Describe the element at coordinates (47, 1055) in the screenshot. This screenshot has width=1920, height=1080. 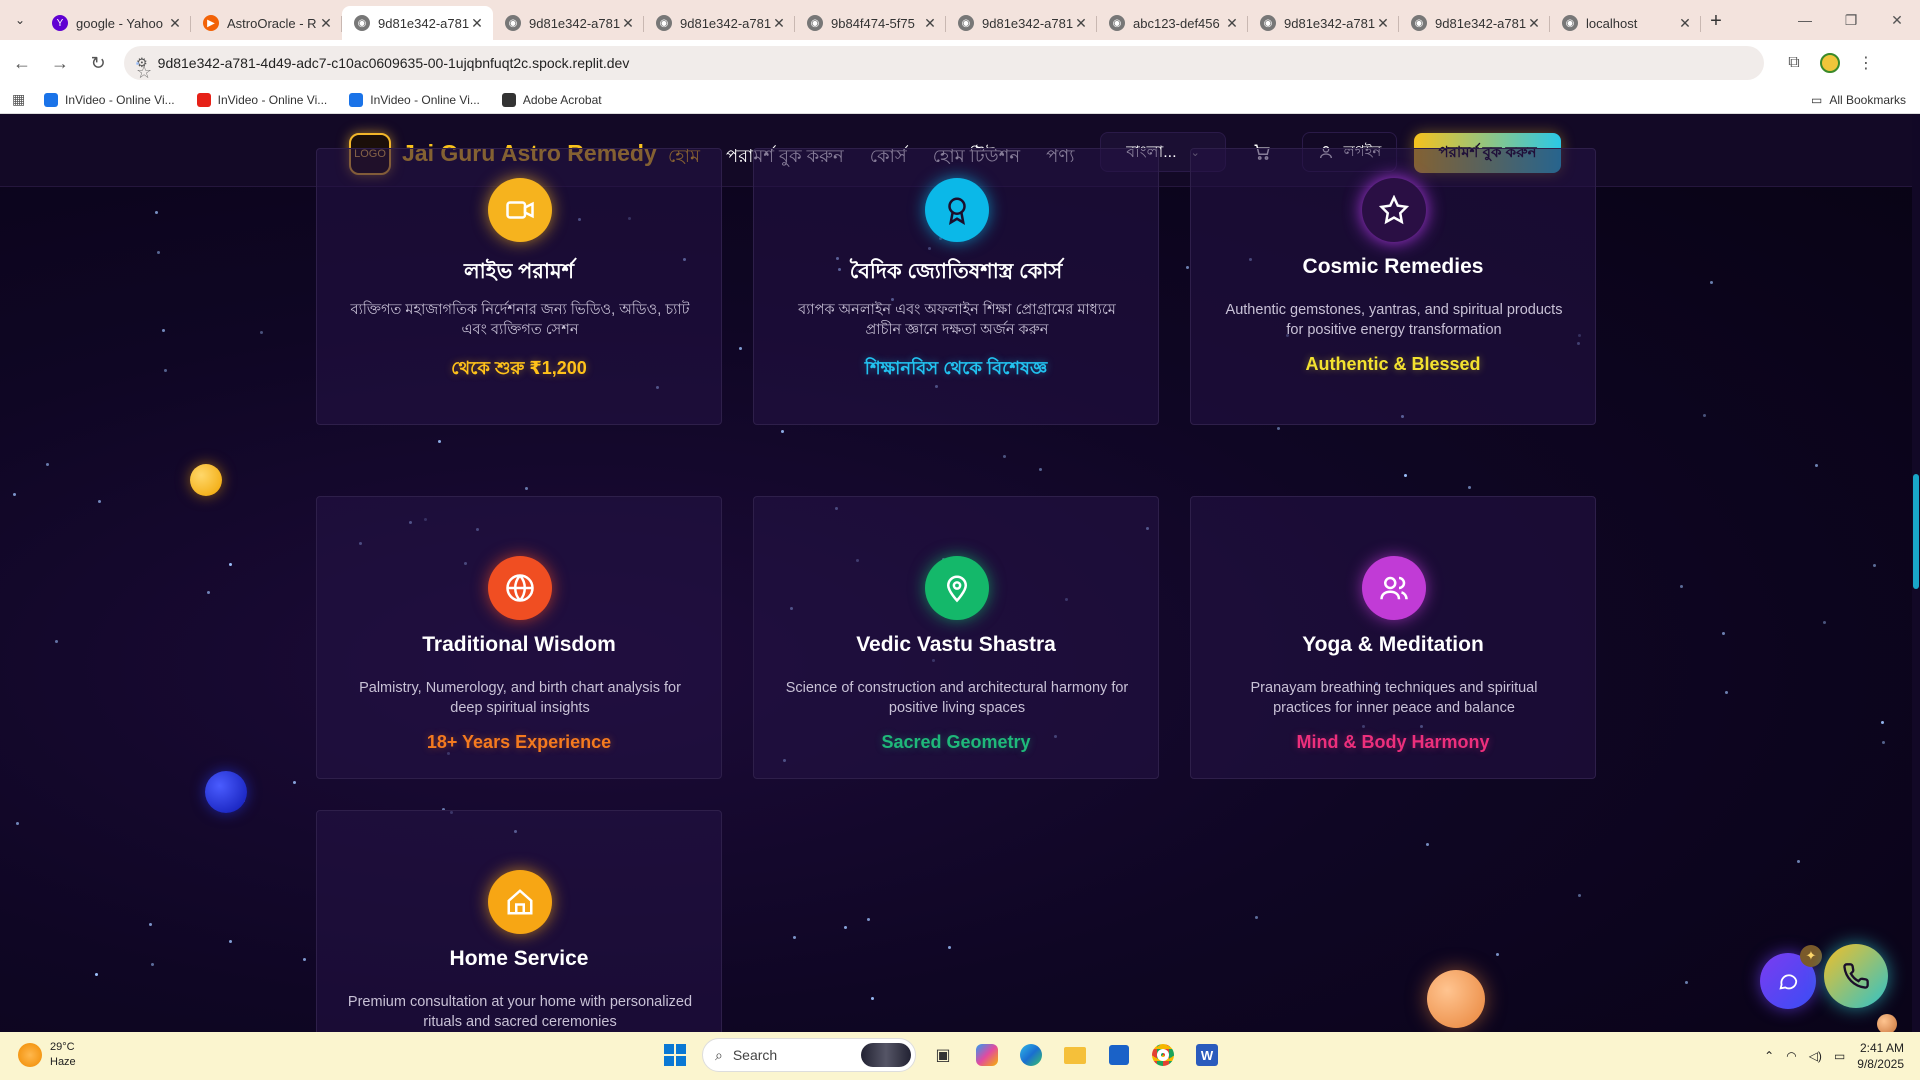
I see `weather-widget: 29°C Haze` at that location.